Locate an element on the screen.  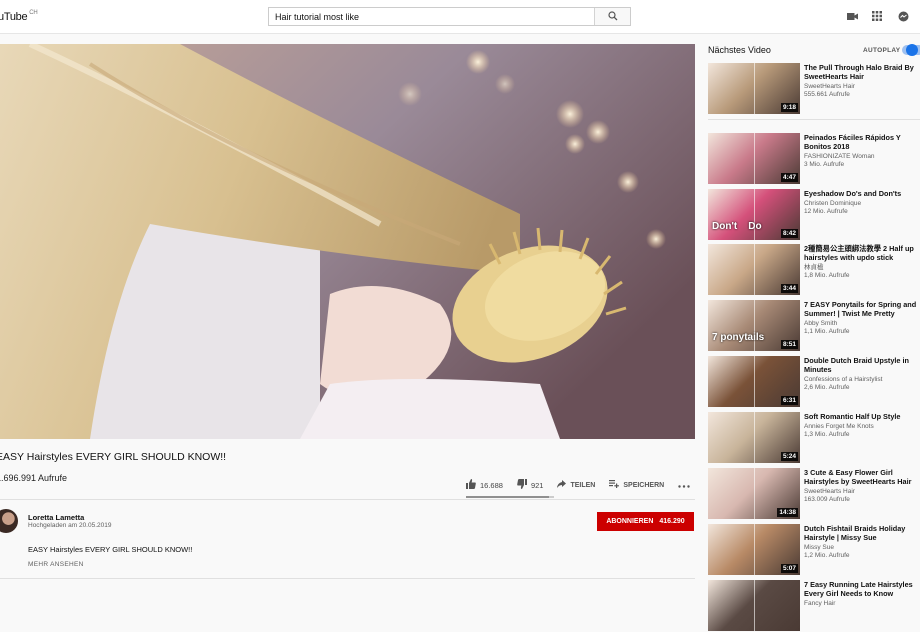
duration-badge: 8:42 is located at coordinates (789, 233).